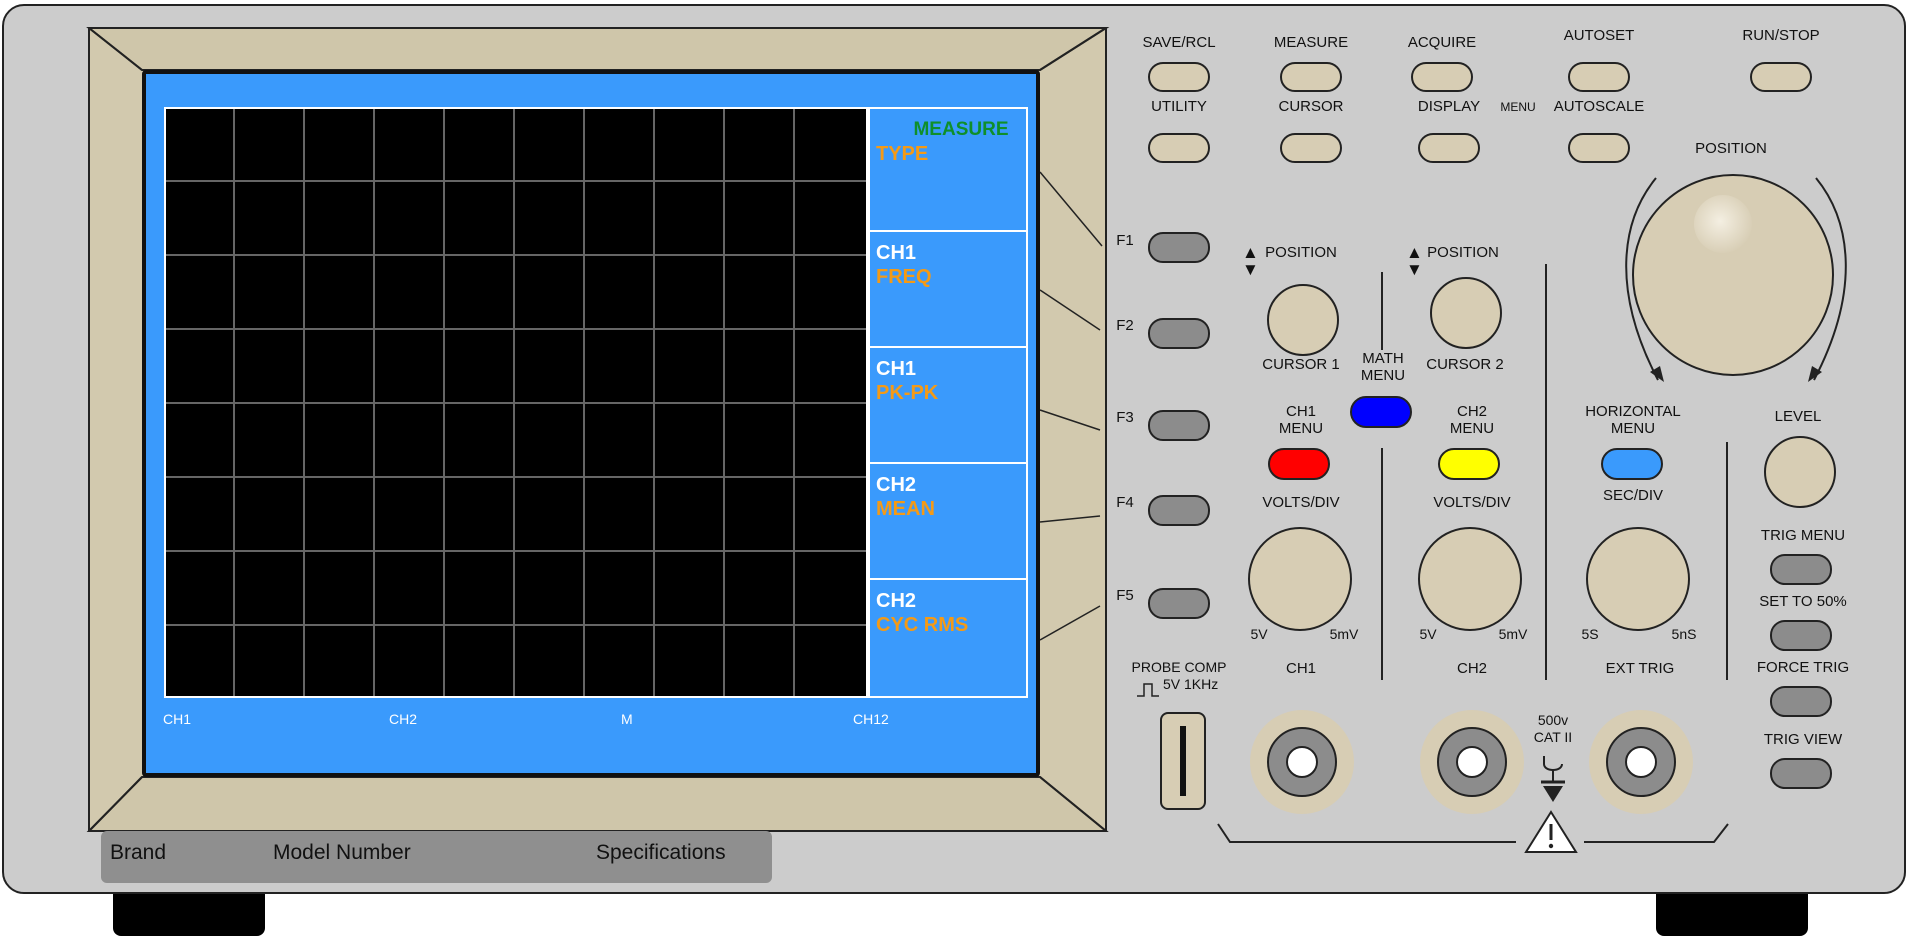 Image resolution: width=1909 pixels, height=937 pixels. Describe the element at coordinates (1513, 634) in the screenshot. I see `ch2-volts-min: 5mV` at that location.